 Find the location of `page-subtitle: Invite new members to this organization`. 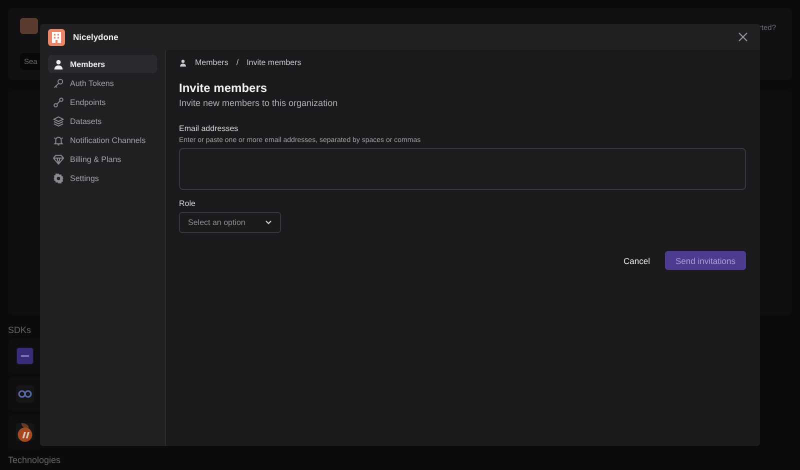

page-subtitle: Invite new members to this organization is located at coordinates (259, 103).